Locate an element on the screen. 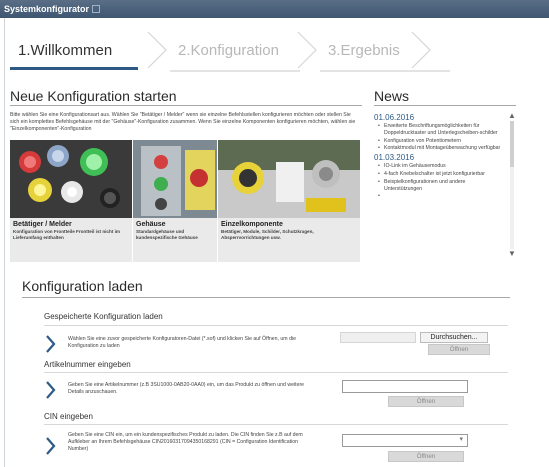  article-open-button: Öffnen is located at coordinates (426, 401).